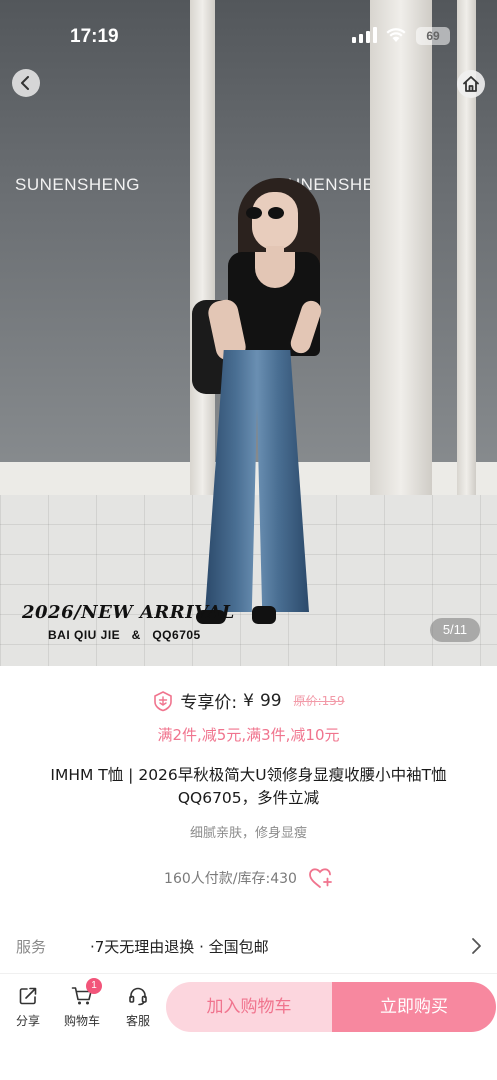 This screenshot has height=1080, width=497. I want to click on home-icon, so click(471, 84).